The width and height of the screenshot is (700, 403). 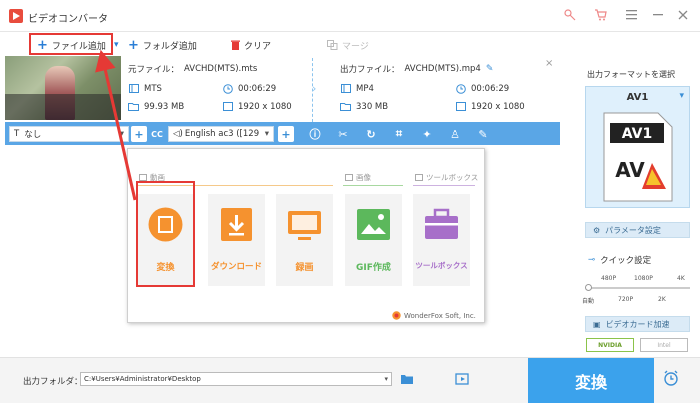 What do you see at coordinates (165, 234) in the screenshot?
I see `convert-tile-highlight` at bounding box center [165, 234].